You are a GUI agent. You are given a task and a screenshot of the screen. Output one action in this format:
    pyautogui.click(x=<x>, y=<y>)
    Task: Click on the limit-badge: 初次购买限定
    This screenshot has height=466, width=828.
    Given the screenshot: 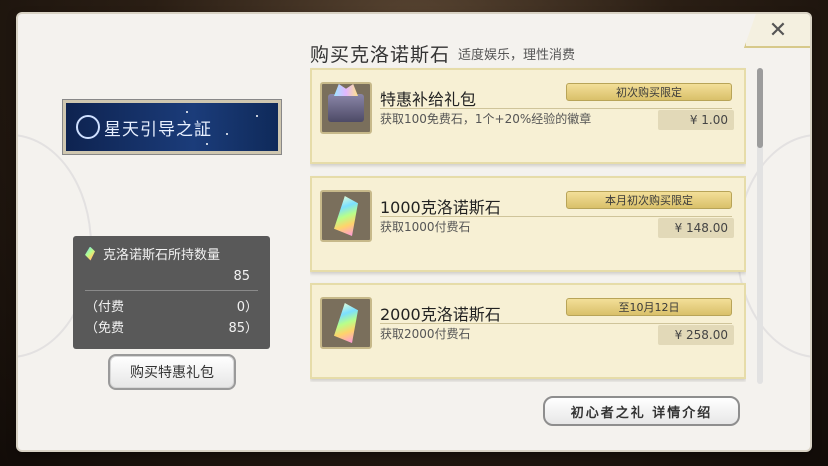 What is the action you would take?
    pyautogui.click(x=649, y=92)
    